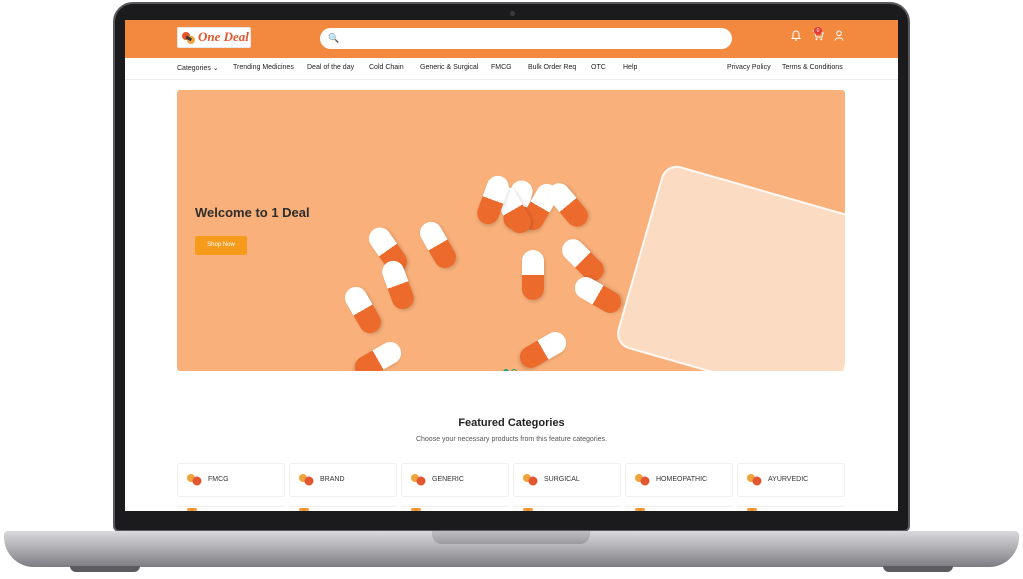 The width and height of the screenshot is (1023, 579). What do you see at coordinates (386, 67) in the screenshot?
I see `nav-cold-chain: Cold Chain` at bounding box center [386, 67].